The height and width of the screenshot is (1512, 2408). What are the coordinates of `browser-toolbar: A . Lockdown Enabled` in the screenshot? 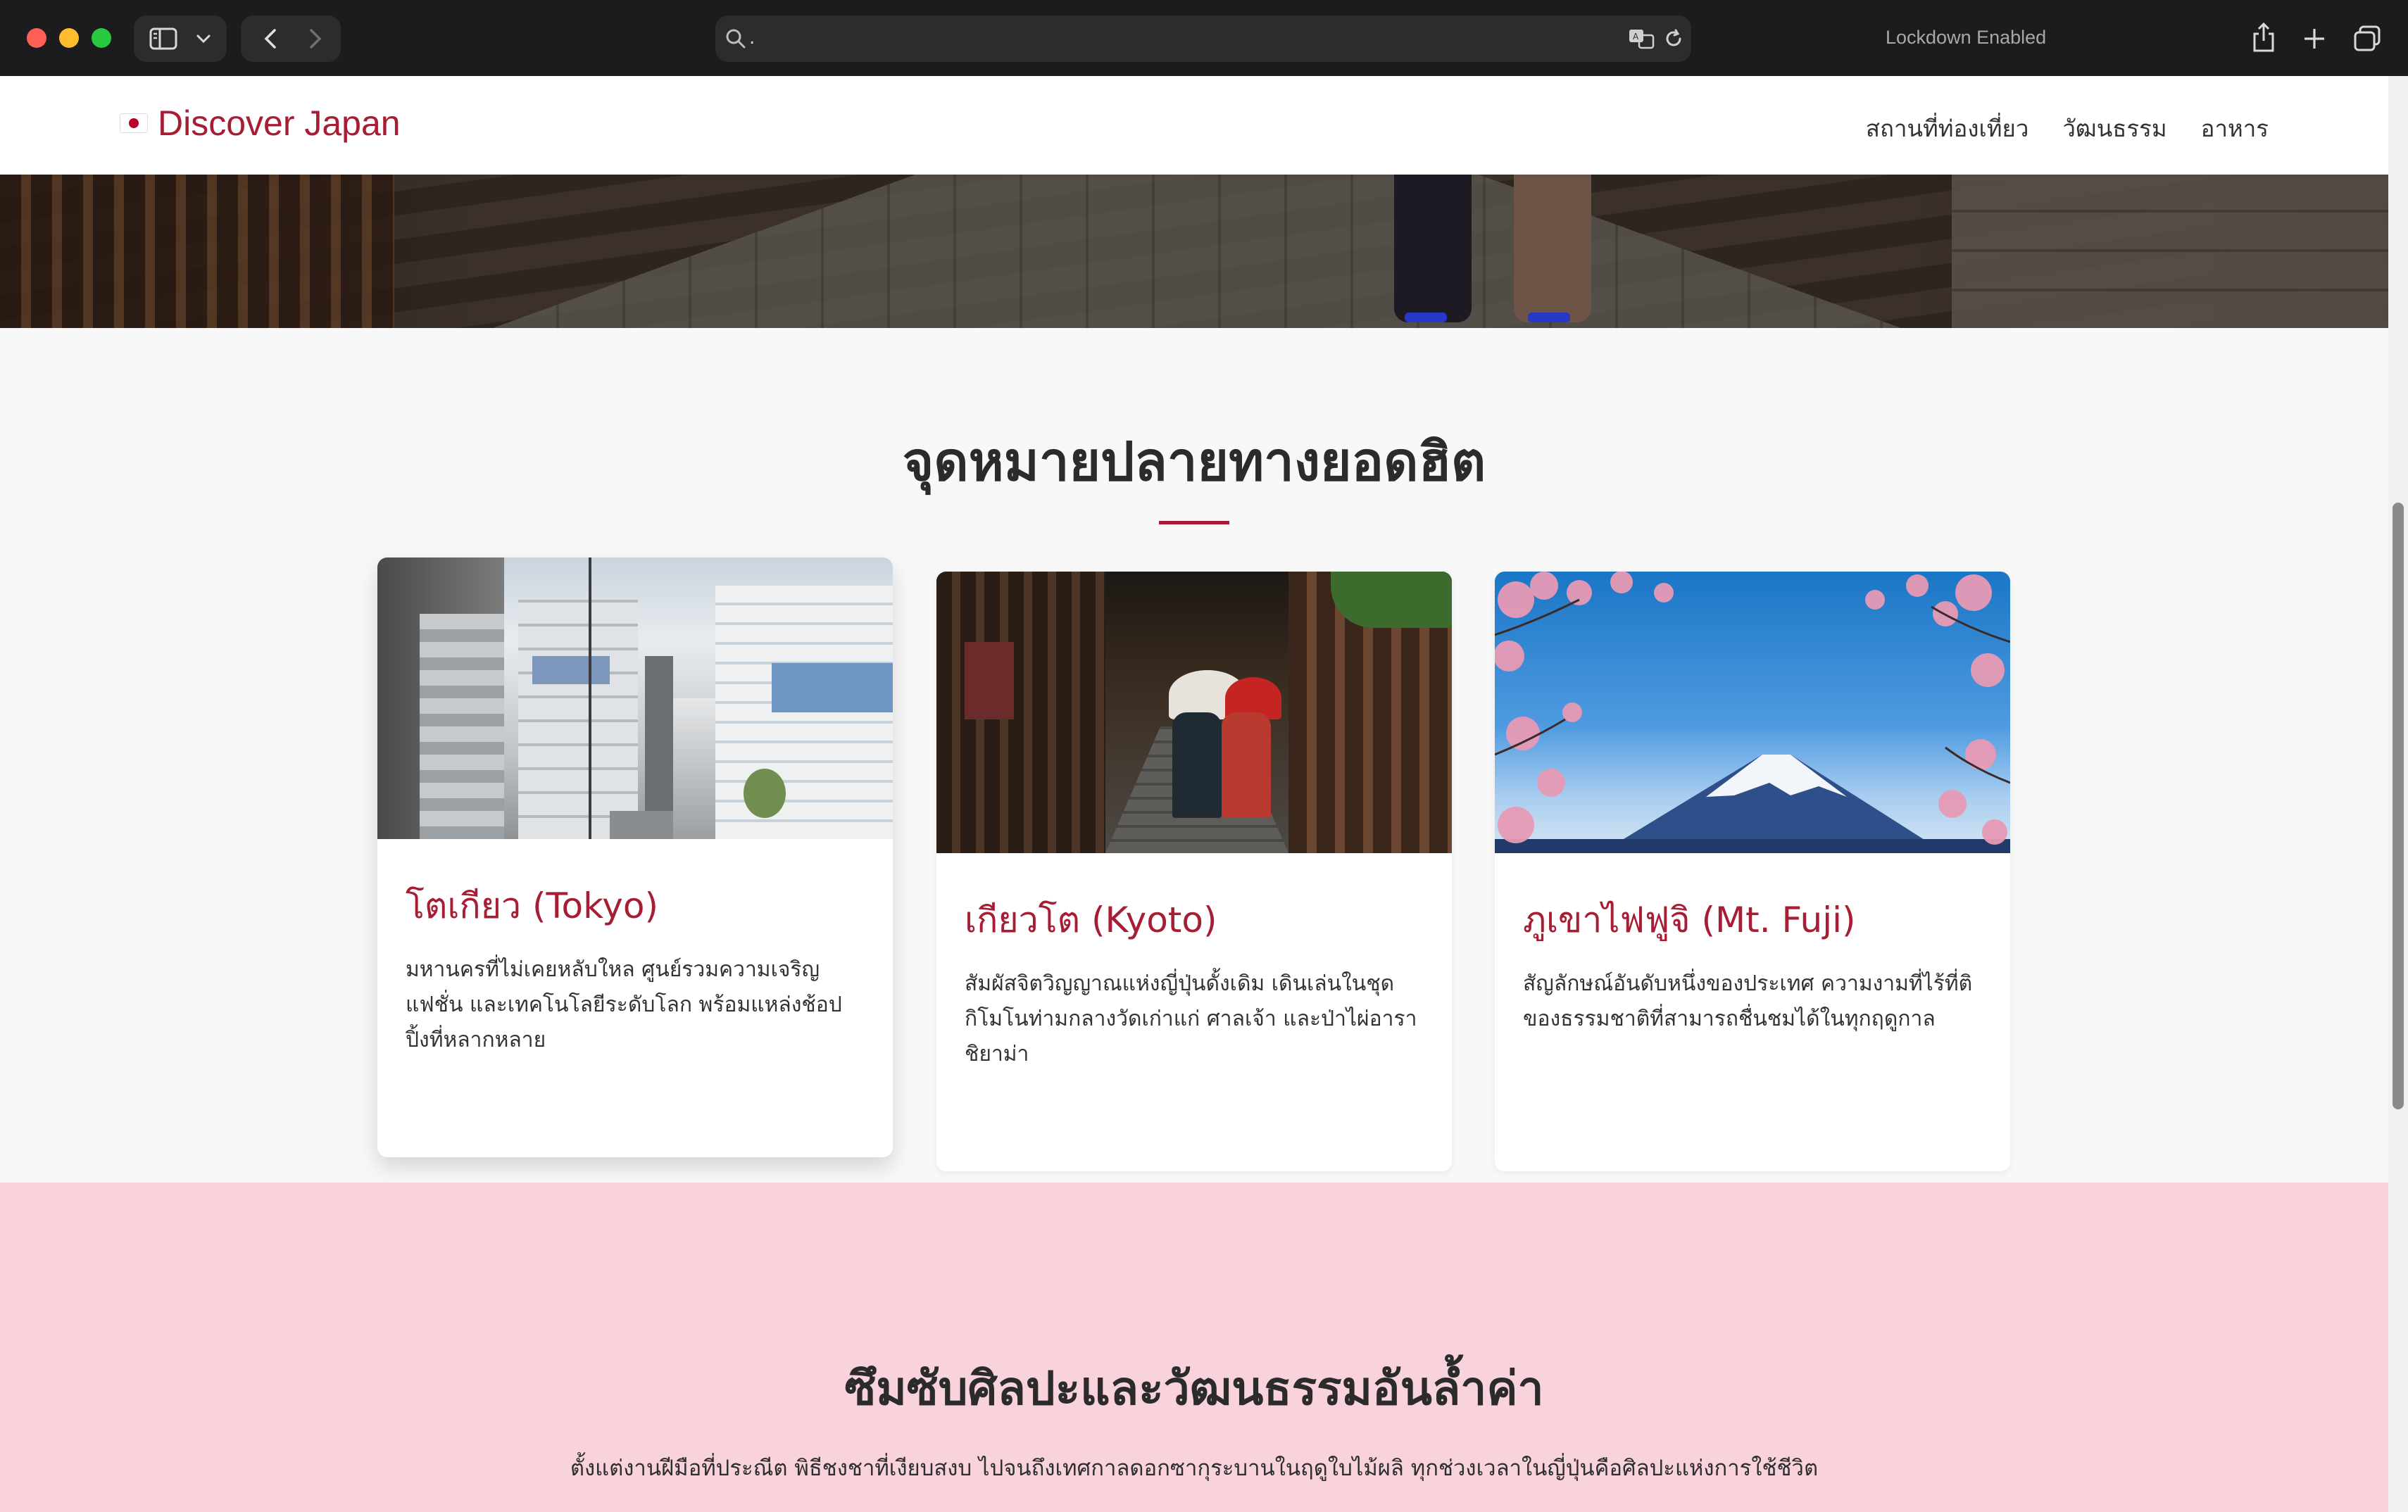 It's located at (1204, 39).